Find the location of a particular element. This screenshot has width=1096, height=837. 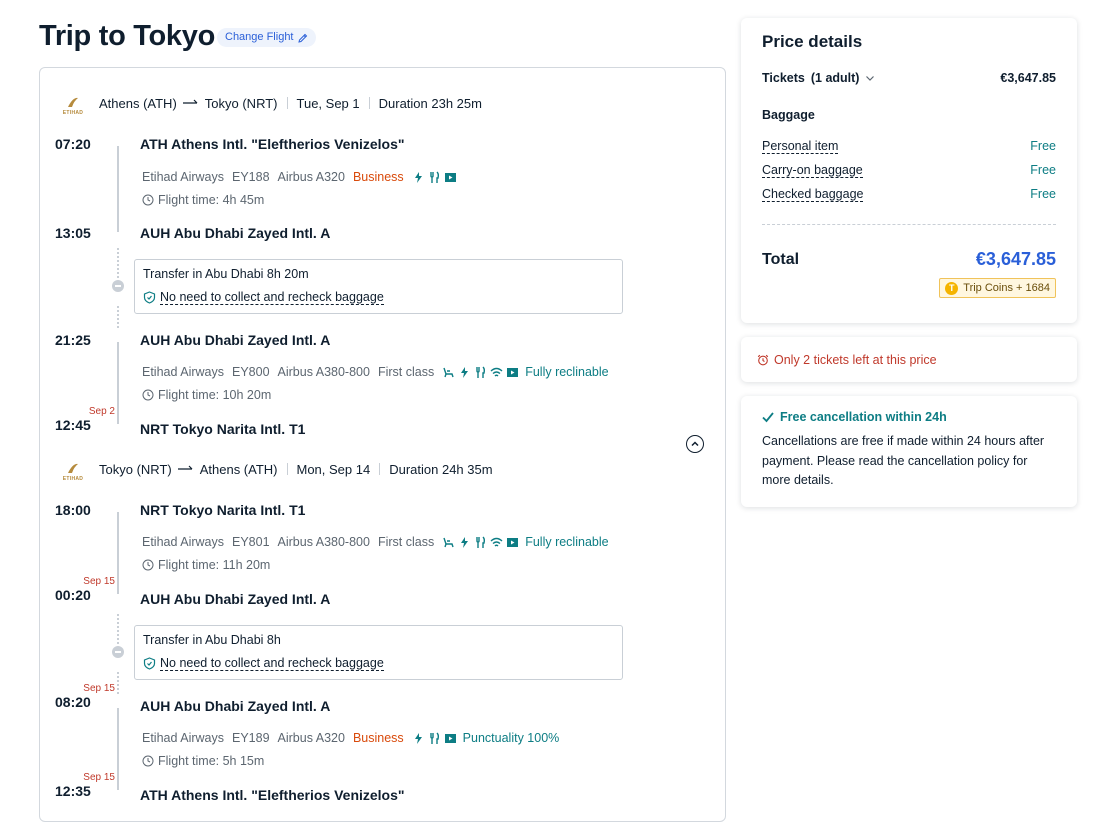

baggage-label: Checked baggage is located at coordinates (813, 194).